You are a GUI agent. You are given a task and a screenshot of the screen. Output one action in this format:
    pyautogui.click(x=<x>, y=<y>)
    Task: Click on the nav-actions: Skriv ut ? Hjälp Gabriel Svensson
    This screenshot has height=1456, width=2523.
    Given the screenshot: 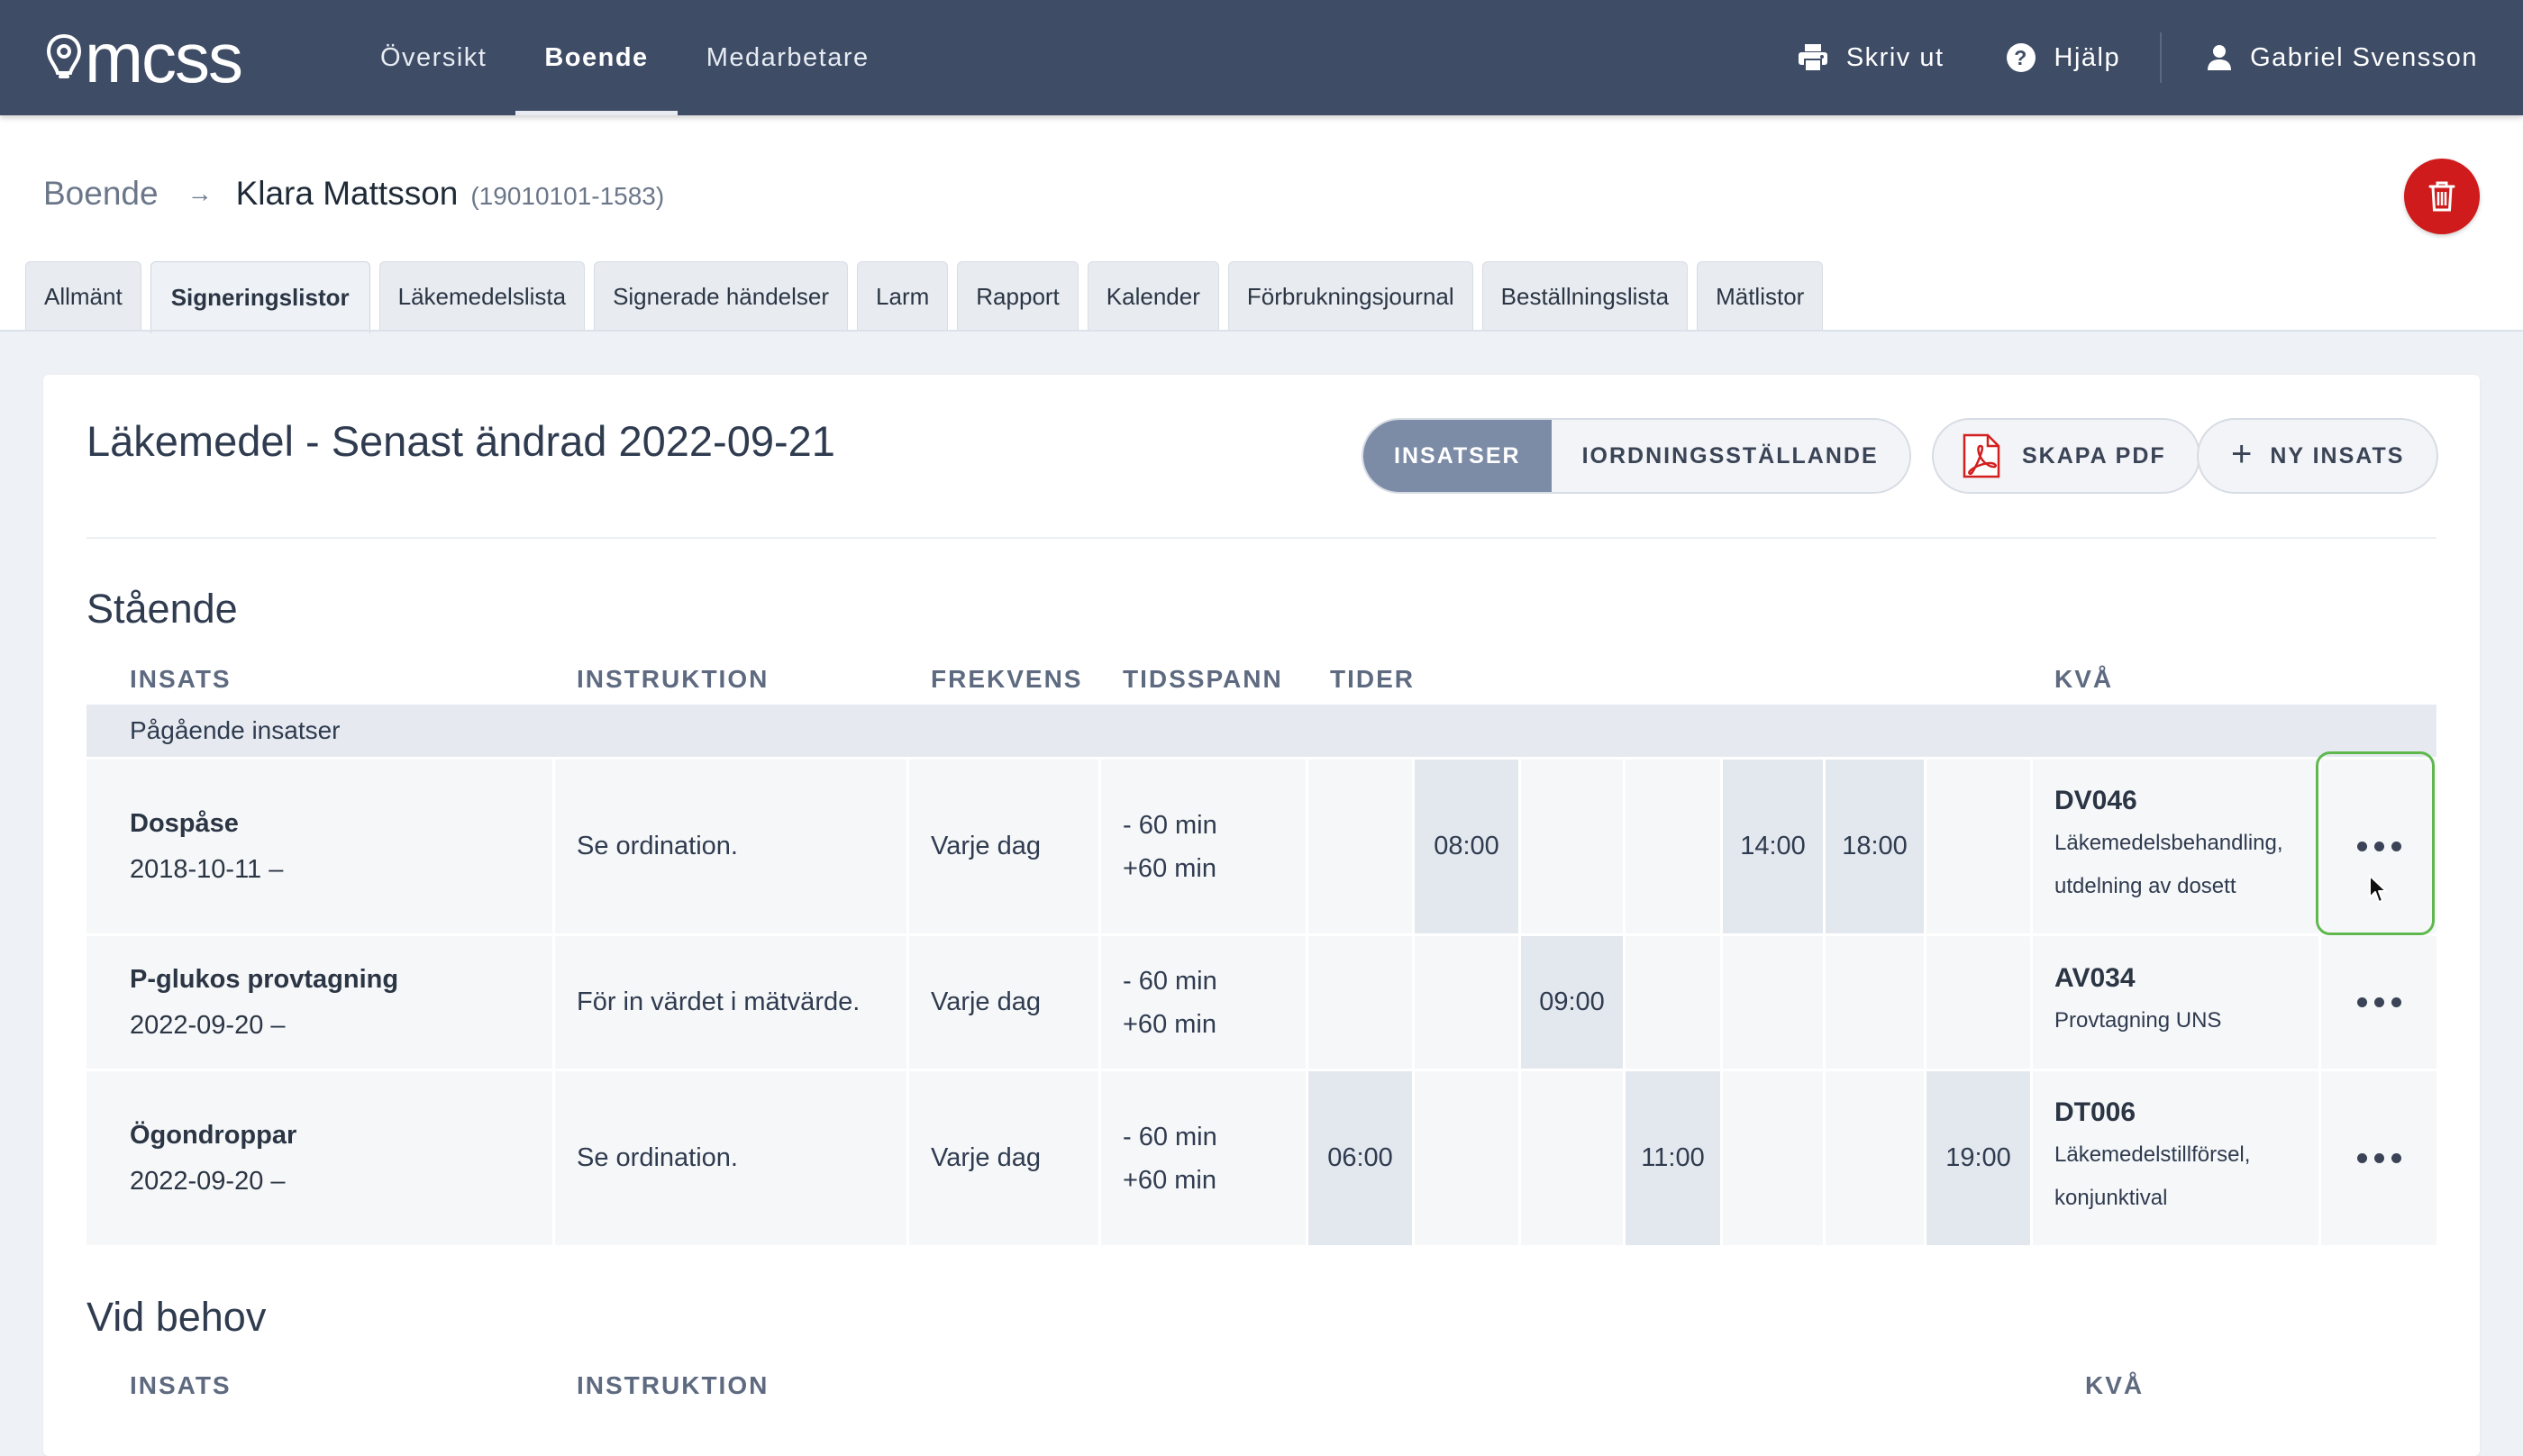 What is the action you would take?
    pyautogui.click(x=2145, y=58)
    